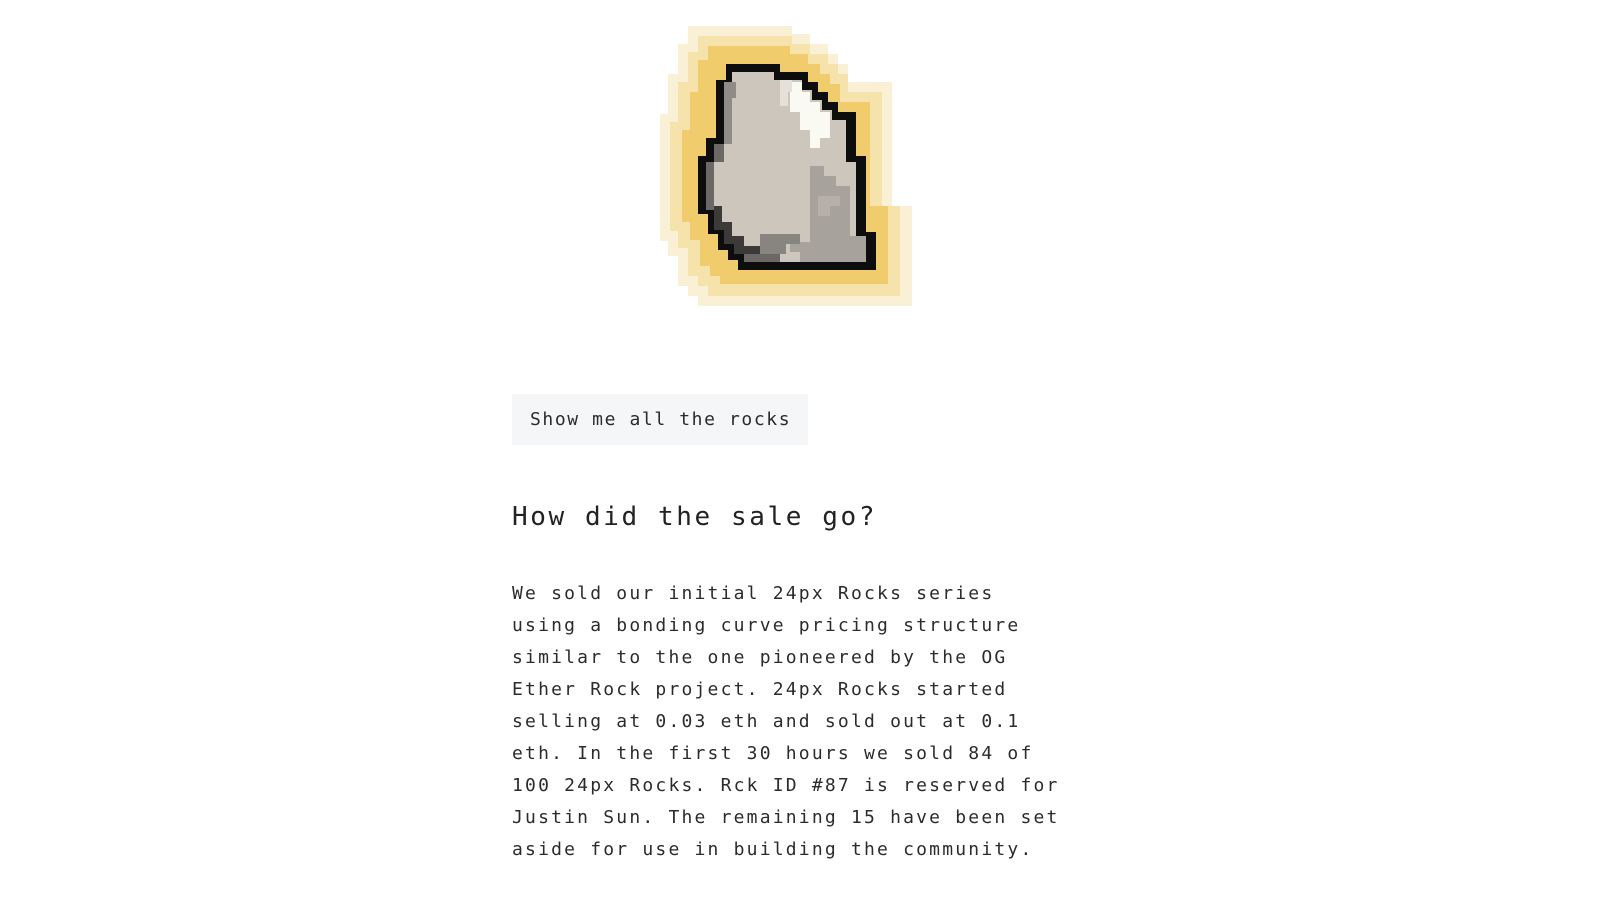 The width and height of the screenshot is (1600, 900). I want to click on pixel-rock-icon, so click(786, 166).